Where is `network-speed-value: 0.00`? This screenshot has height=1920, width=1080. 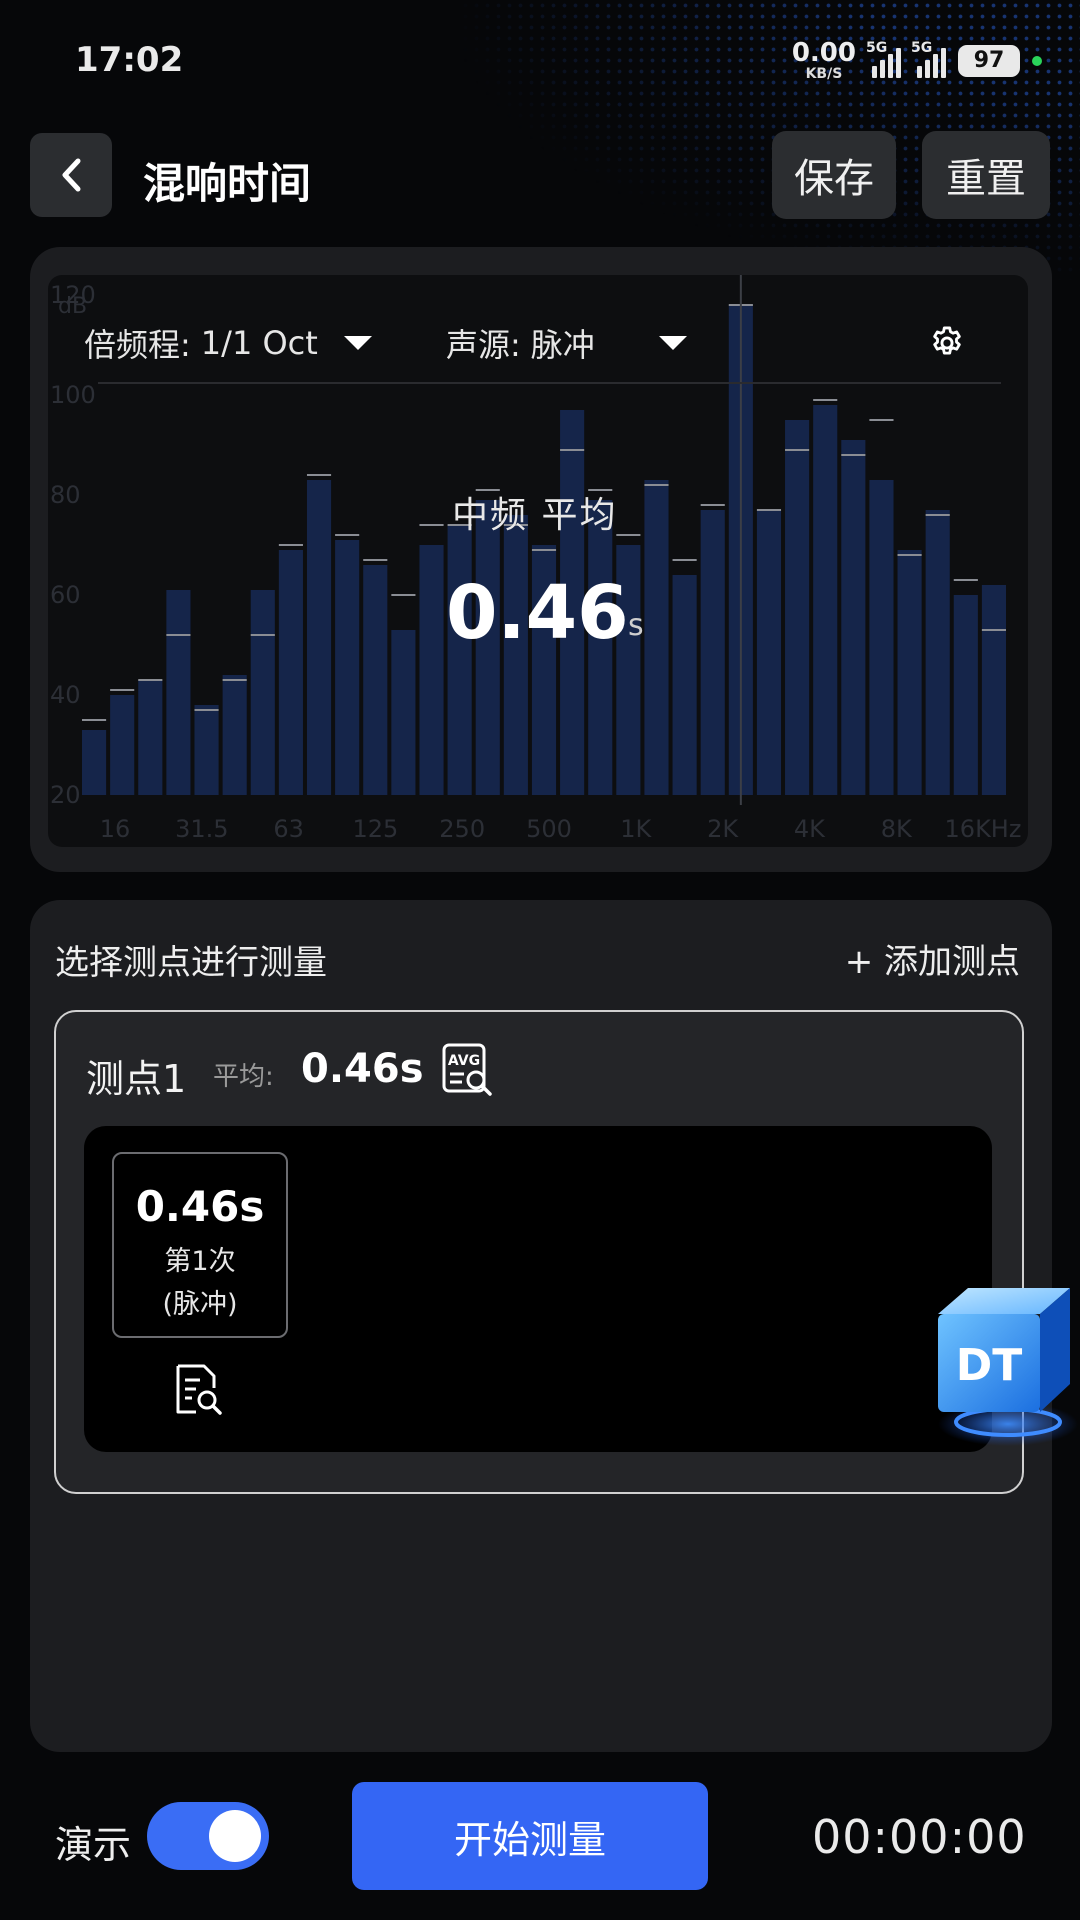 network-speed-value: 0.00 is located at coordinates (823, 53).